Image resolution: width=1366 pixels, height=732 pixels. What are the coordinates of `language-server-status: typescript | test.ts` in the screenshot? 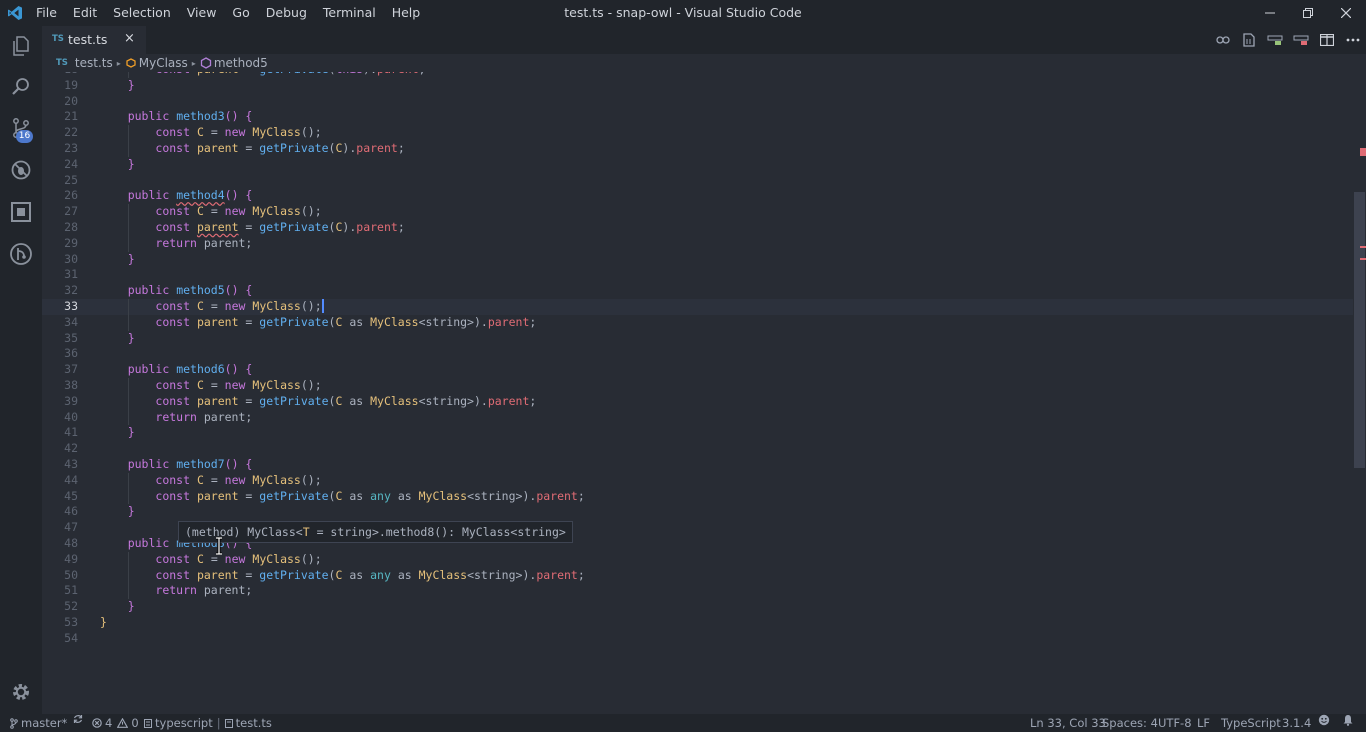 It's located at (208, 723).